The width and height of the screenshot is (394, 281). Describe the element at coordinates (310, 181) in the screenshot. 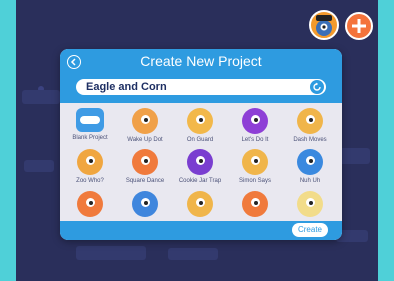

I see `project-label: Nuh Uh` at that location.